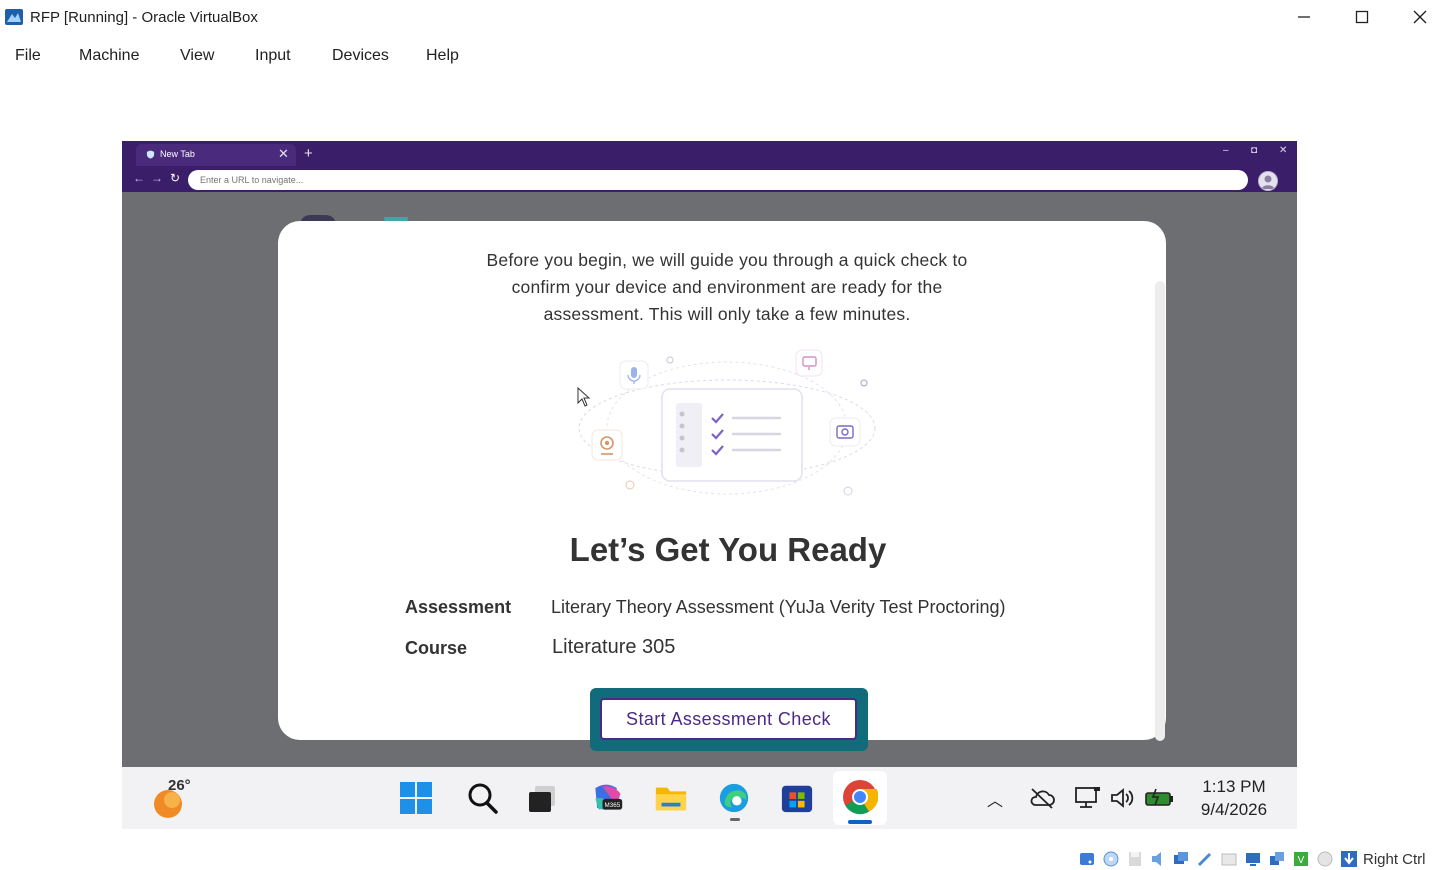 The height and width of the screenshot is (870, 1443). Describe the element at coordinates (157, 178) in the screenshot. I see `forward-icon: →` at that location.